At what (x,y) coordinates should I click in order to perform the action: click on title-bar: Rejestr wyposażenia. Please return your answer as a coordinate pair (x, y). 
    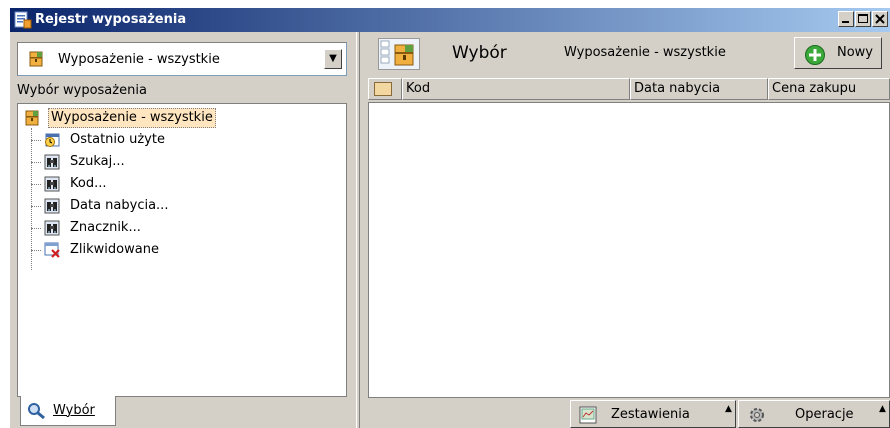
    Looking at the image, I should click on (450, 20).